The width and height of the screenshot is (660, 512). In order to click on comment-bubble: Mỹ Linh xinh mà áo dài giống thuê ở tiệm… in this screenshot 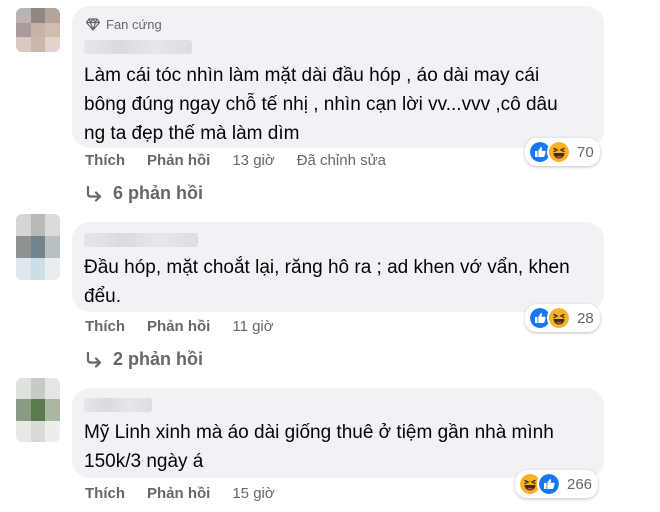, I will do `click(338, 433)`.